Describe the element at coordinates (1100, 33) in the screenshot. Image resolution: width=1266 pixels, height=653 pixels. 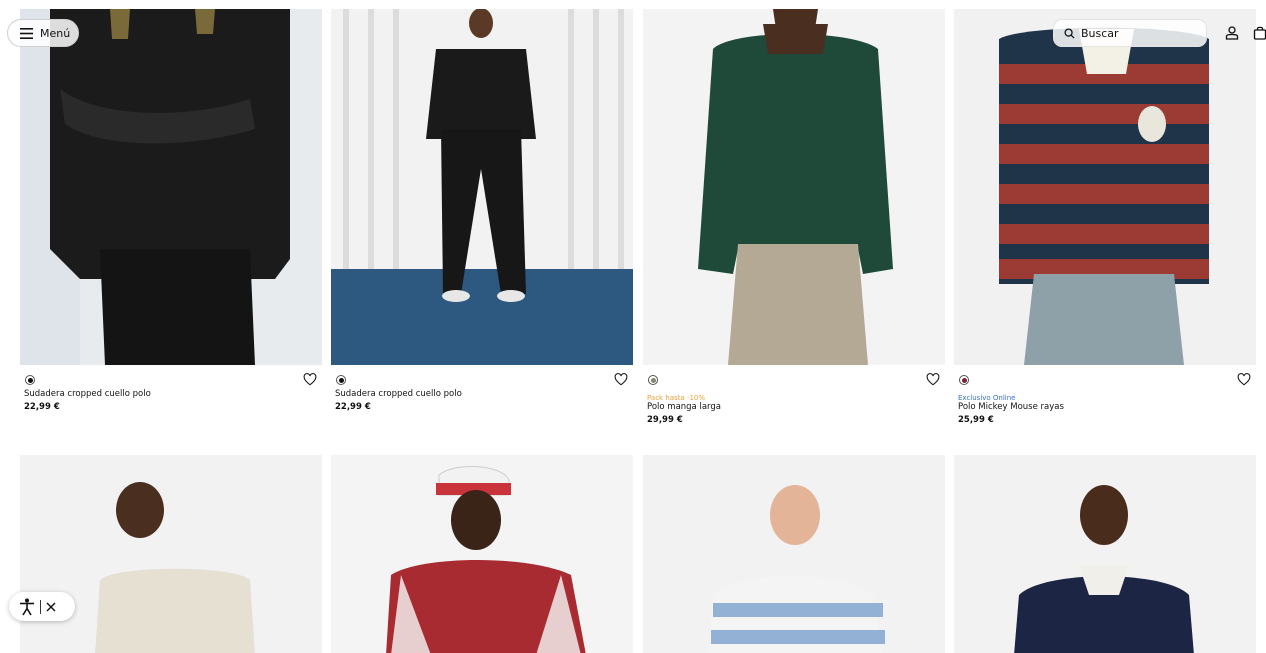
I see `search-placeholder: Buscar` at that location.